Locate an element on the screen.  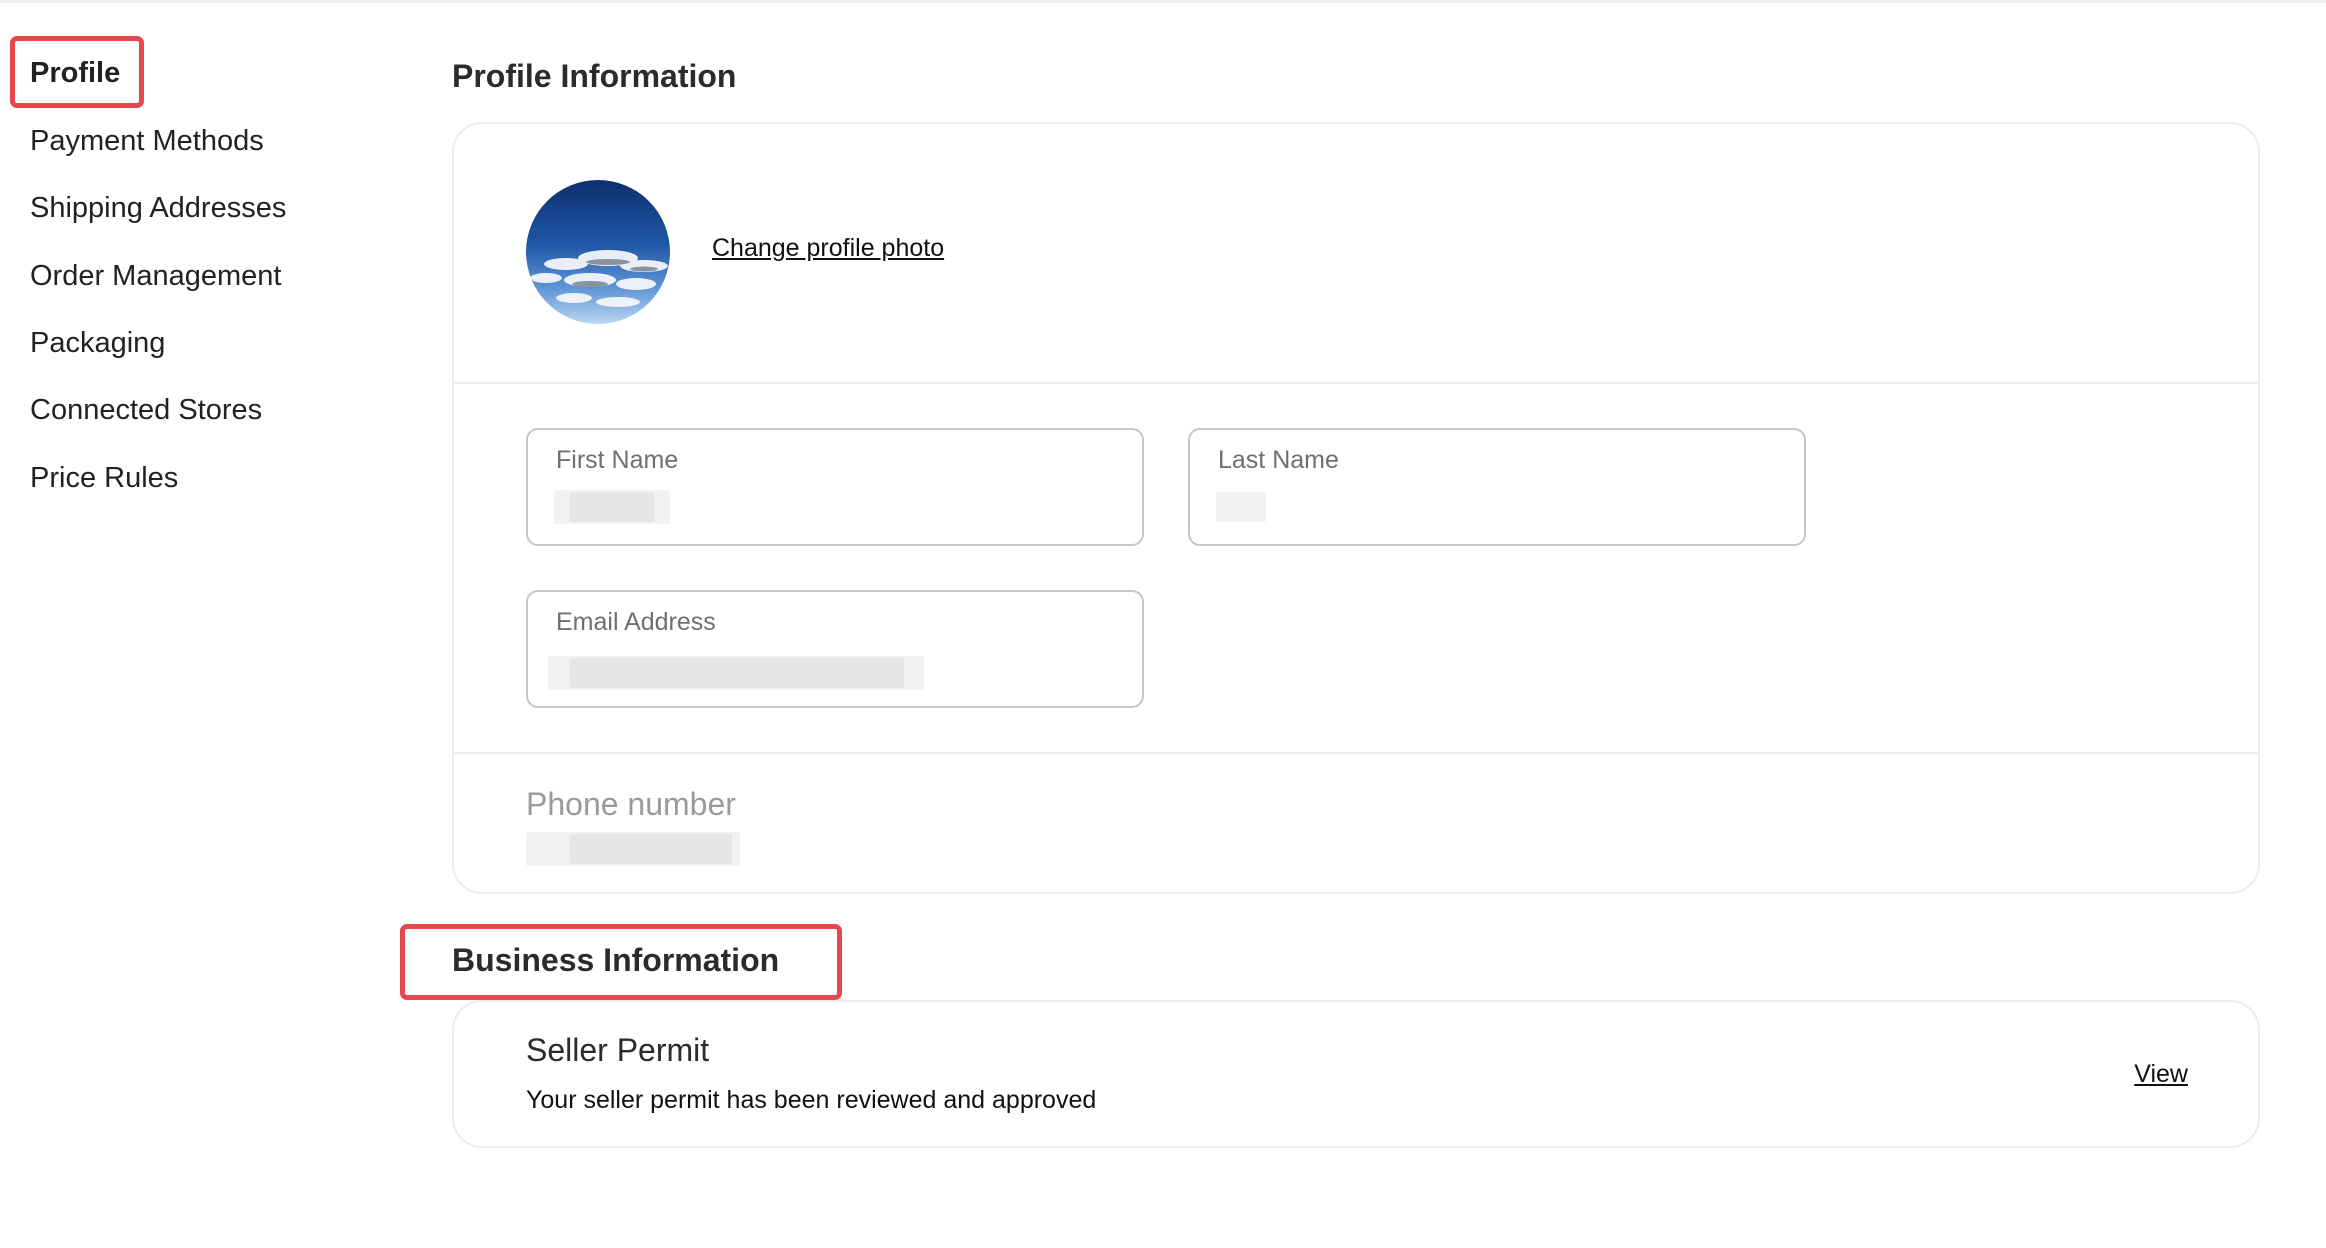
seller-permit-title: Seller Permit is located at coordinates (618, 1050).